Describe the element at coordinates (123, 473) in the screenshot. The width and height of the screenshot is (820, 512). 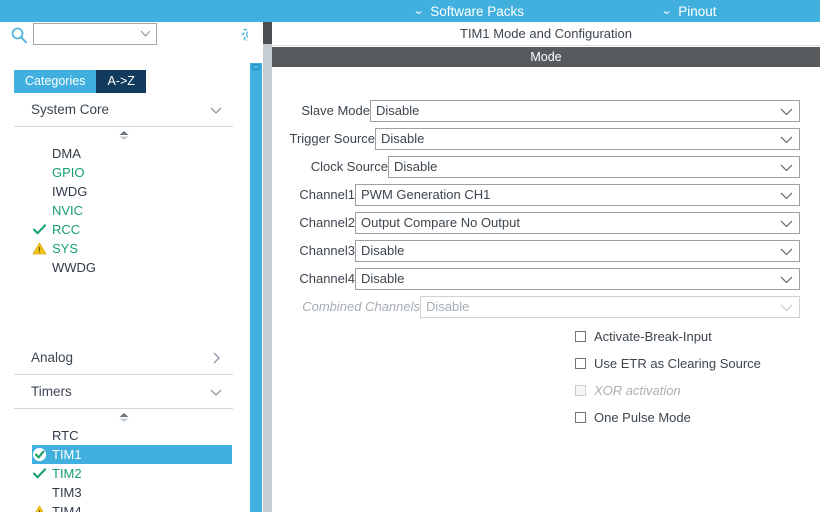
I see `tree-item-tim2: TIM2` at that location.